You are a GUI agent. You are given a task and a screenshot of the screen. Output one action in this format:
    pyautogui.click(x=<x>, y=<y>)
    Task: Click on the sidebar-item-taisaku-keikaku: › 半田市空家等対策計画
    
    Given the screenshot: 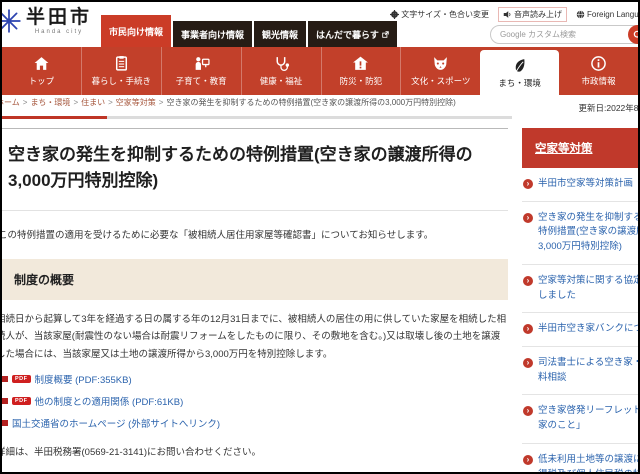 What is the action you would take?
    pyautogui.click(x=580, y=185)
    